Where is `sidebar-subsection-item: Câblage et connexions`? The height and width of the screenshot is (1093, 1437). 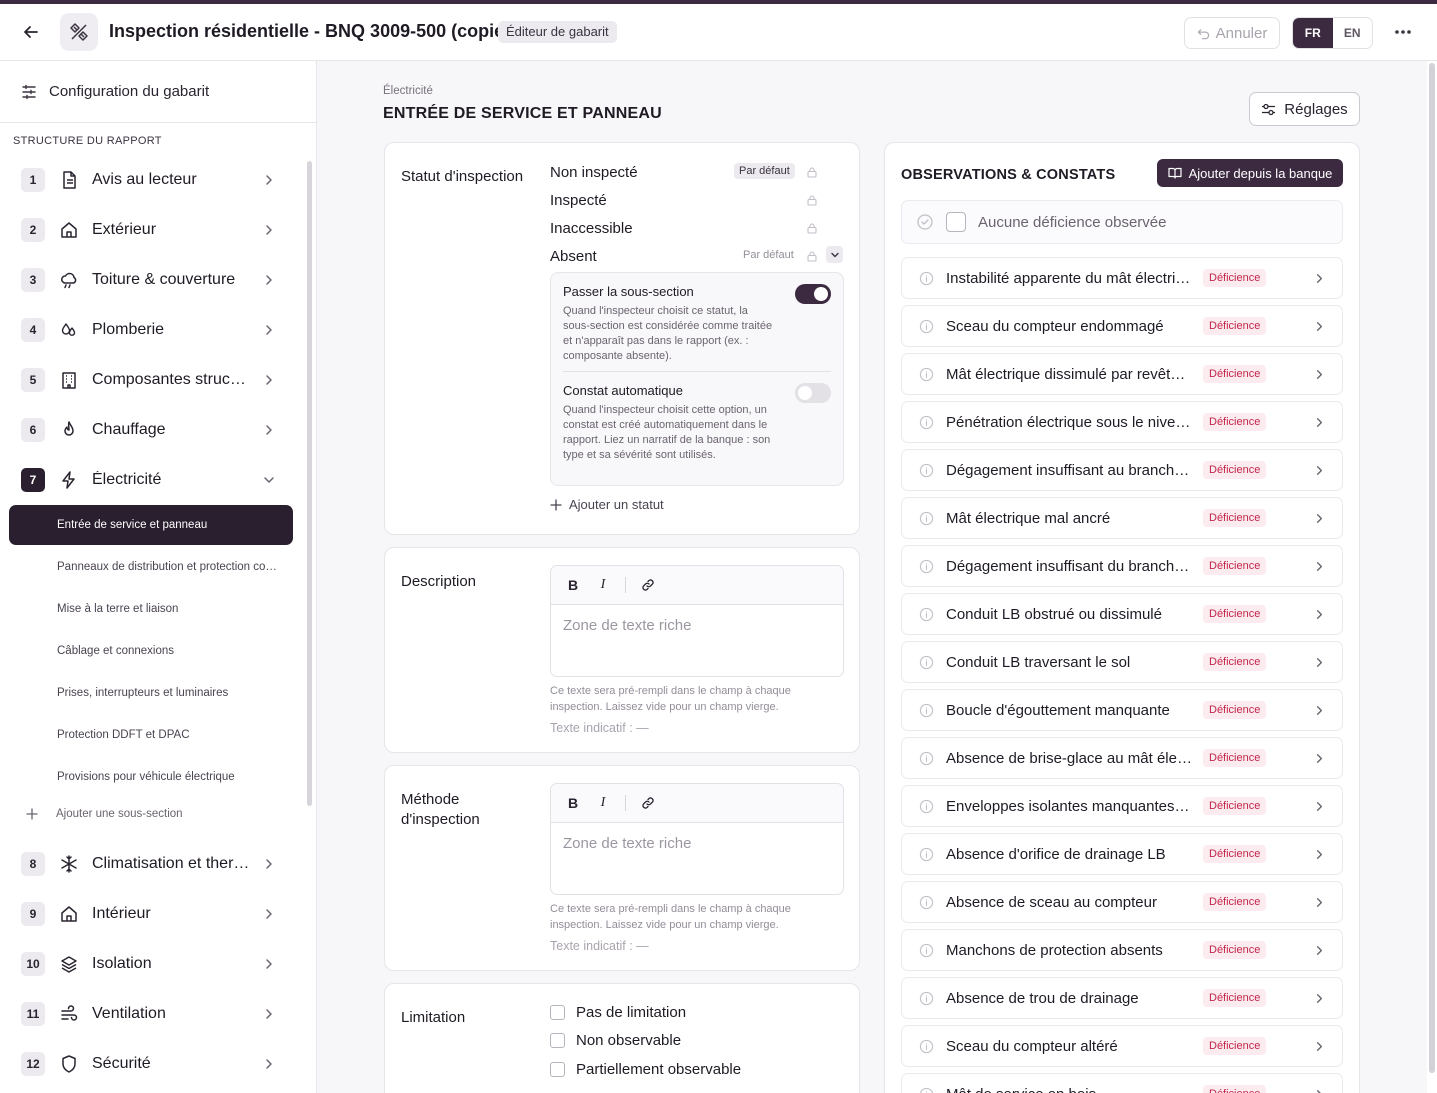 sidebar-subsection-item: Câblage et connexions is located at coordinates (151, 651).